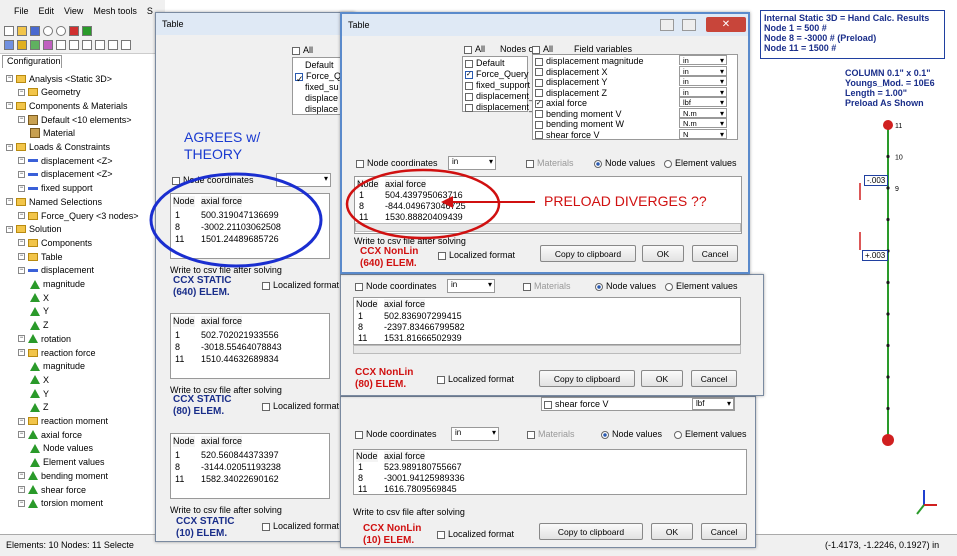 The image size is (957, 556). What do you see at coordinates (78, 215) in the screenshot?
I see `tree-item: − Force_Query <3 nodes>` at bounding box center [78, 215].